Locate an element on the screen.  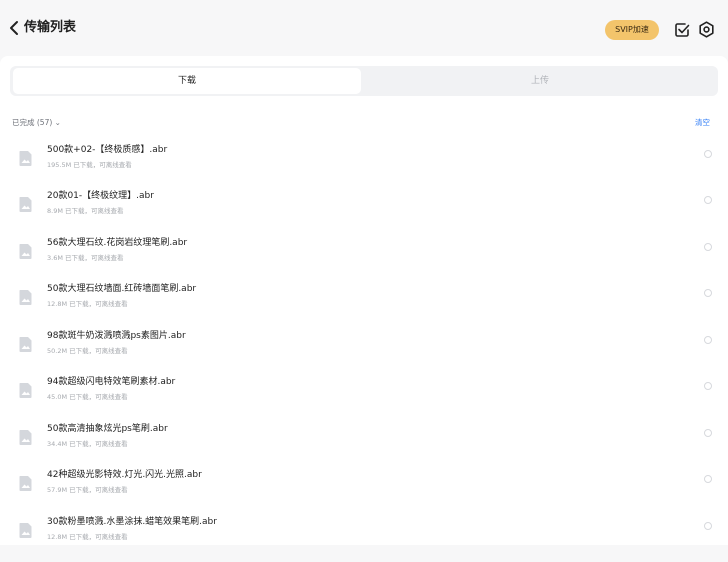
file-meta: 45.0M 已下载，可离线查看 is located at coordinates (87, 397).